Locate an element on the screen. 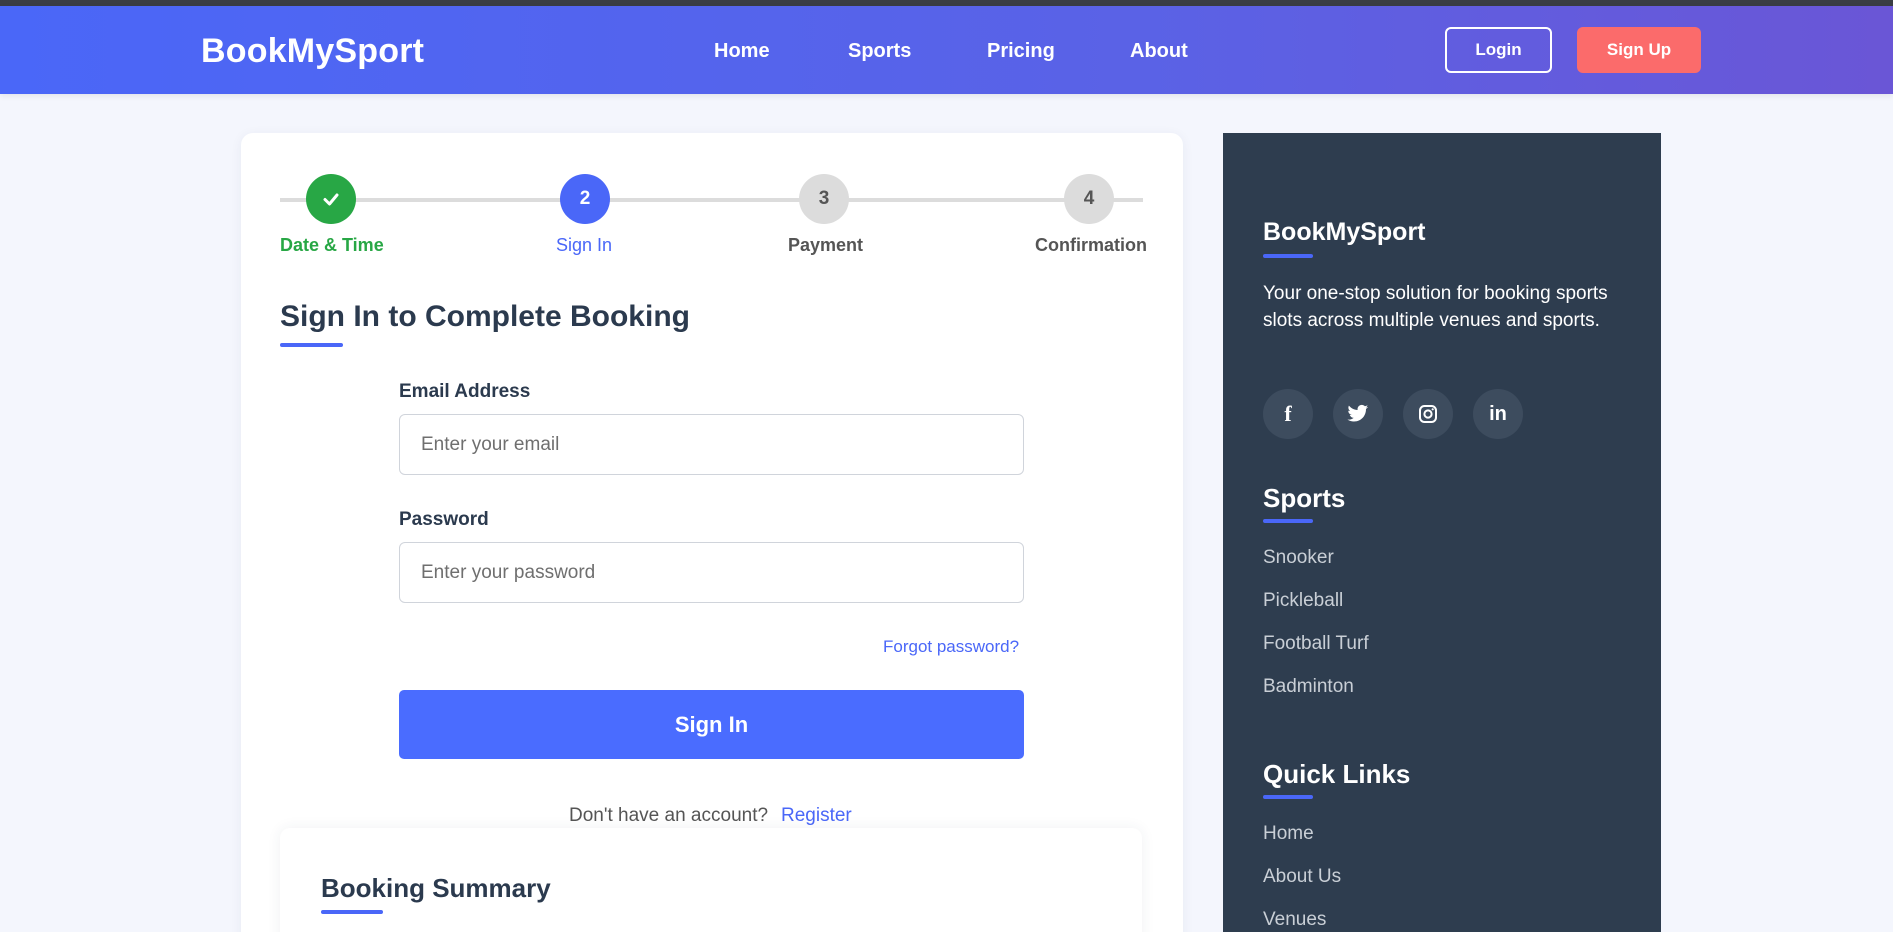 This screenshot has width=1893, height=932. facebook-icon: f is located at coordinates (1288, 413).